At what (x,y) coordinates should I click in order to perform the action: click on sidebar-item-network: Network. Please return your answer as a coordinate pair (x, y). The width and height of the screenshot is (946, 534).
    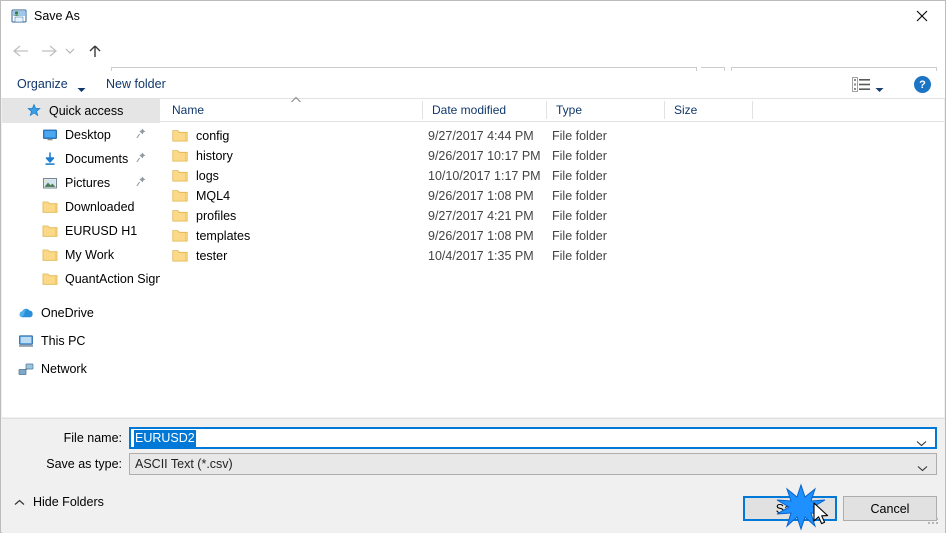
    Looking at the image, I should click on (81, 369).